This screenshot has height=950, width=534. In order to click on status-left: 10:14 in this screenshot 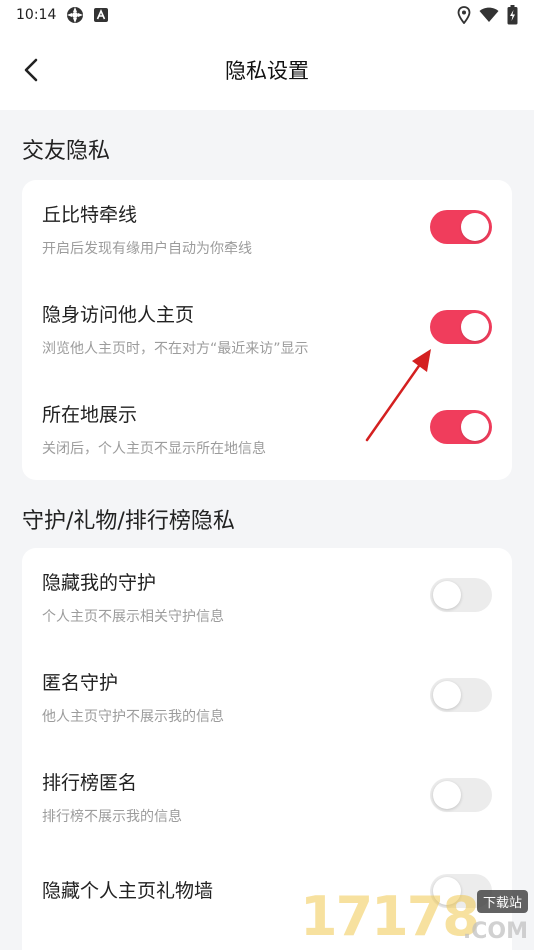, I will do `click(62, 15)`.